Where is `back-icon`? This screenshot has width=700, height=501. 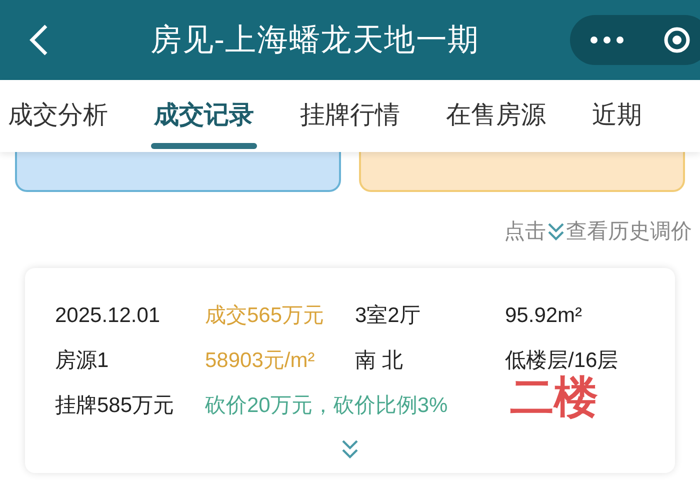 back-icon is located at coordinates (39, 40).